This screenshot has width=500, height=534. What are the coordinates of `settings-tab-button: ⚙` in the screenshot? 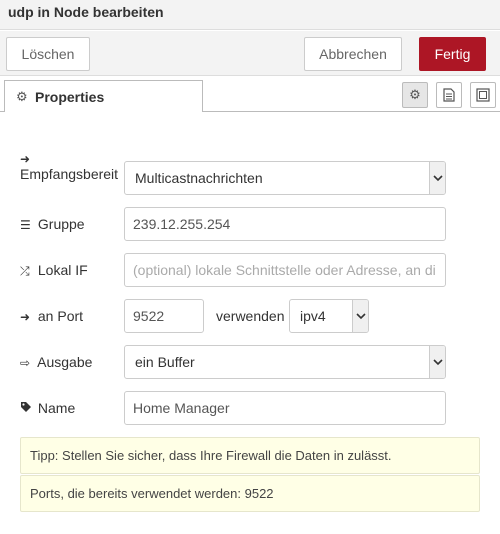 It's located at (415, 95).